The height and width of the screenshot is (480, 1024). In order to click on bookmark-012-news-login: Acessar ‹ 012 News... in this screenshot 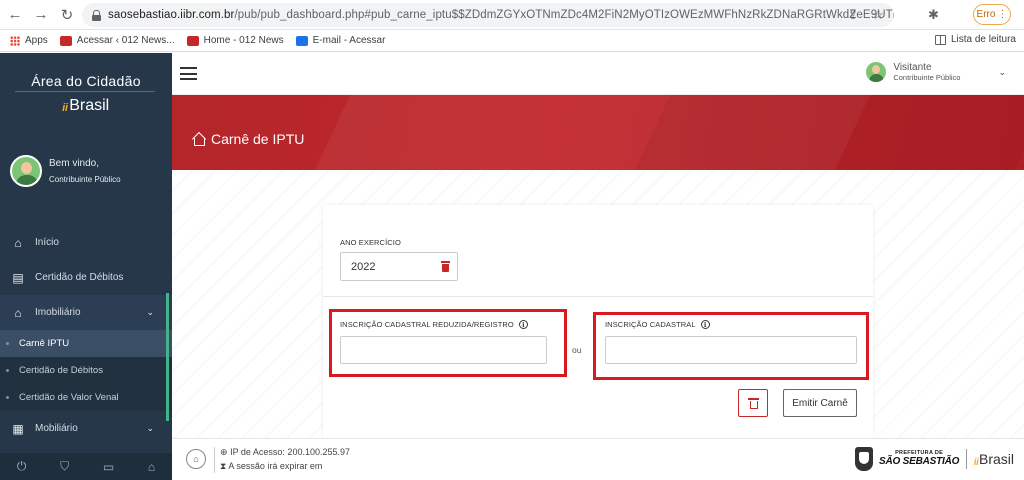, I will do `click(117, 40)`.